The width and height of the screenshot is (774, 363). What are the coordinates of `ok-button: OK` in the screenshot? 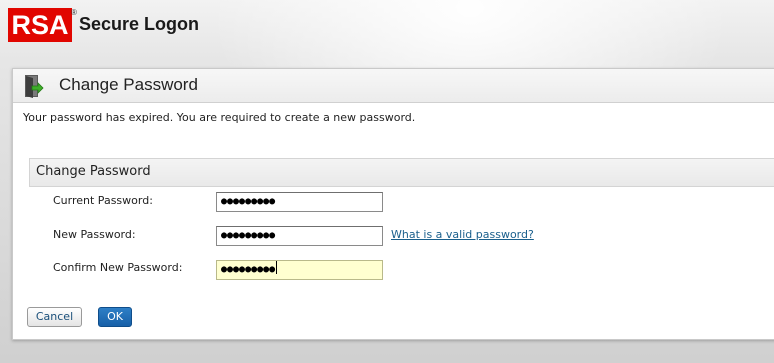 It's located at (115, 317).